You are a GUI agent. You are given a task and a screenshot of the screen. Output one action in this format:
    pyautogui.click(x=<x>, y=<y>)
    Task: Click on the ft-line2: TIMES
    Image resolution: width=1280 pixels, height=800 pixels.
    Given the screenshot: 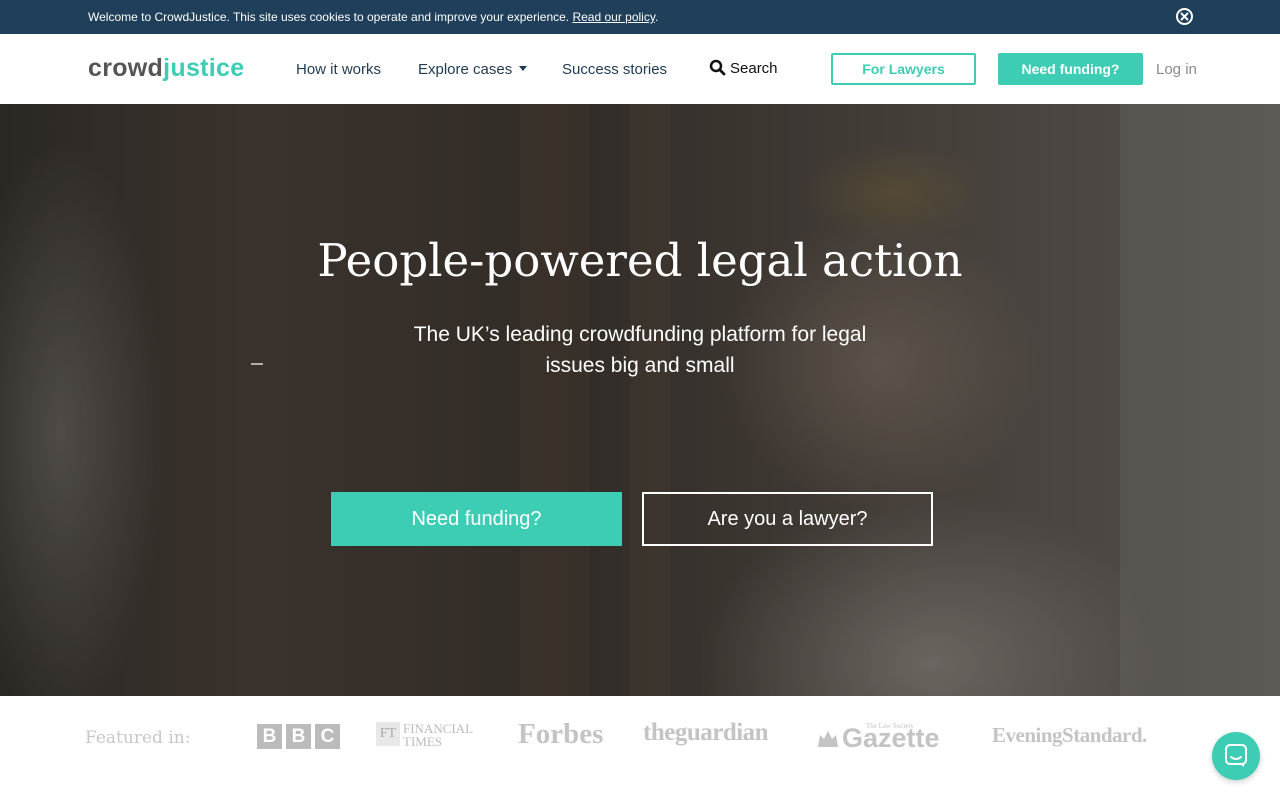 What is the action you would take?
    pyautogui.click(x=422, y=741)
    